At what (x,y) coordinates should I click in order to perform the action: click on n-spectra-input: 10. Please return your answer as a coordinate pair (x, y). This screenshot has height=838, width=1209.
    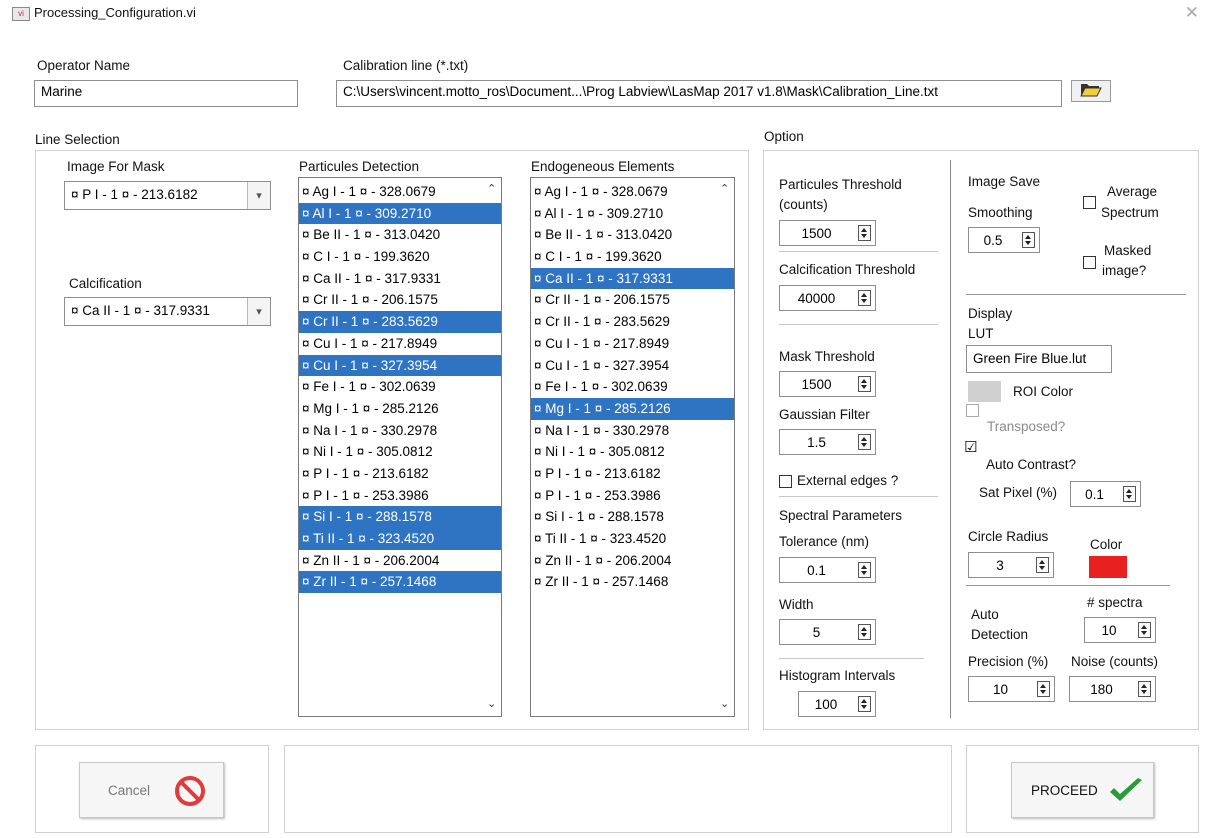
    Looking at the image, I should click on (1120, 630).